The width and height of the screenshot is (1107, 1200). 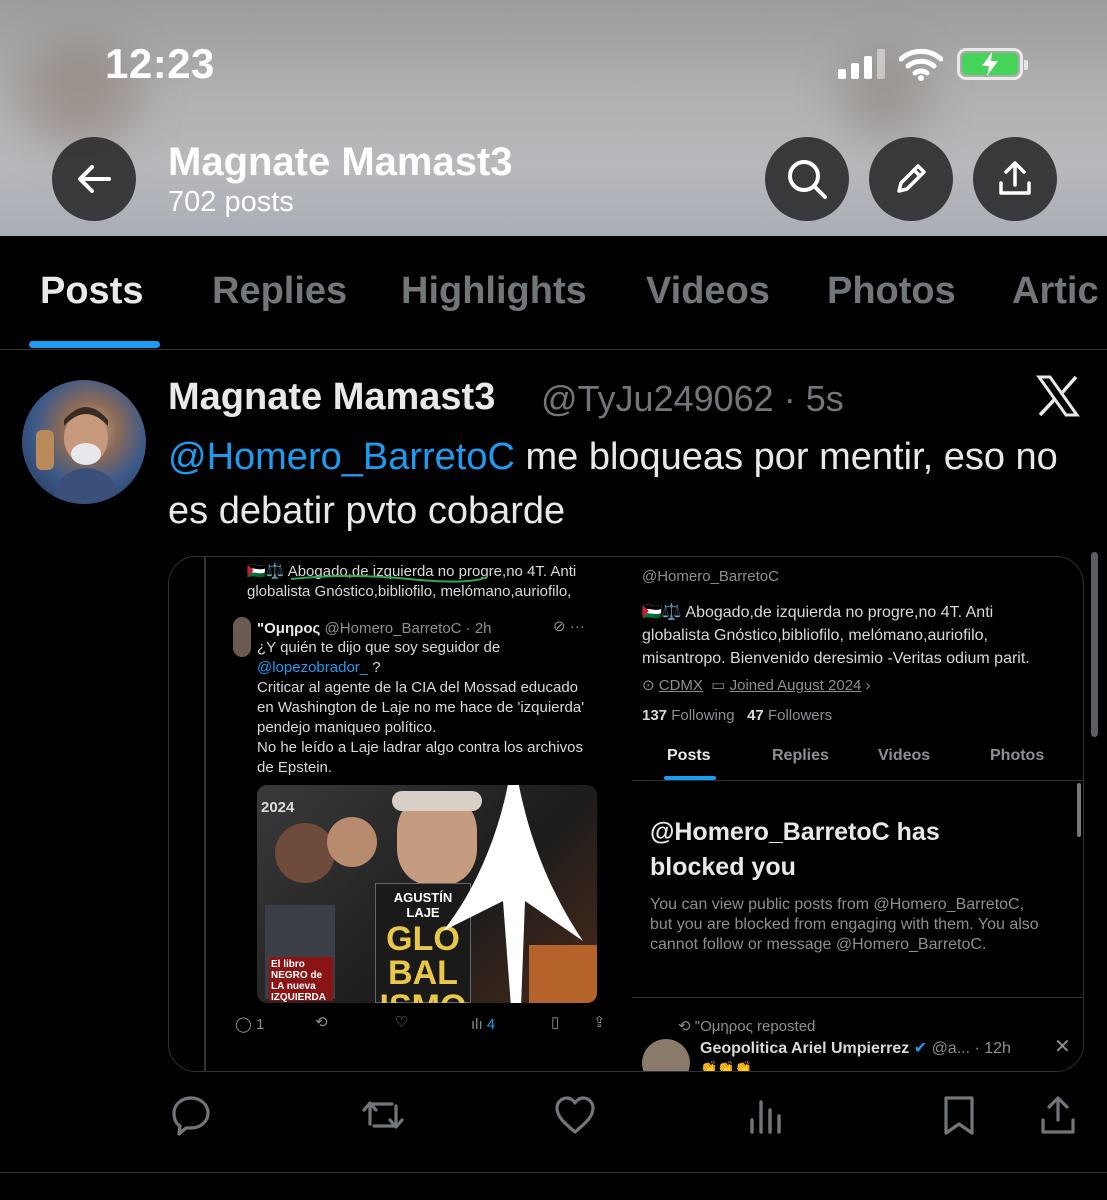 I want to click on blocked-title: @Homero_BarretoC has, so click(x=795, y=832).